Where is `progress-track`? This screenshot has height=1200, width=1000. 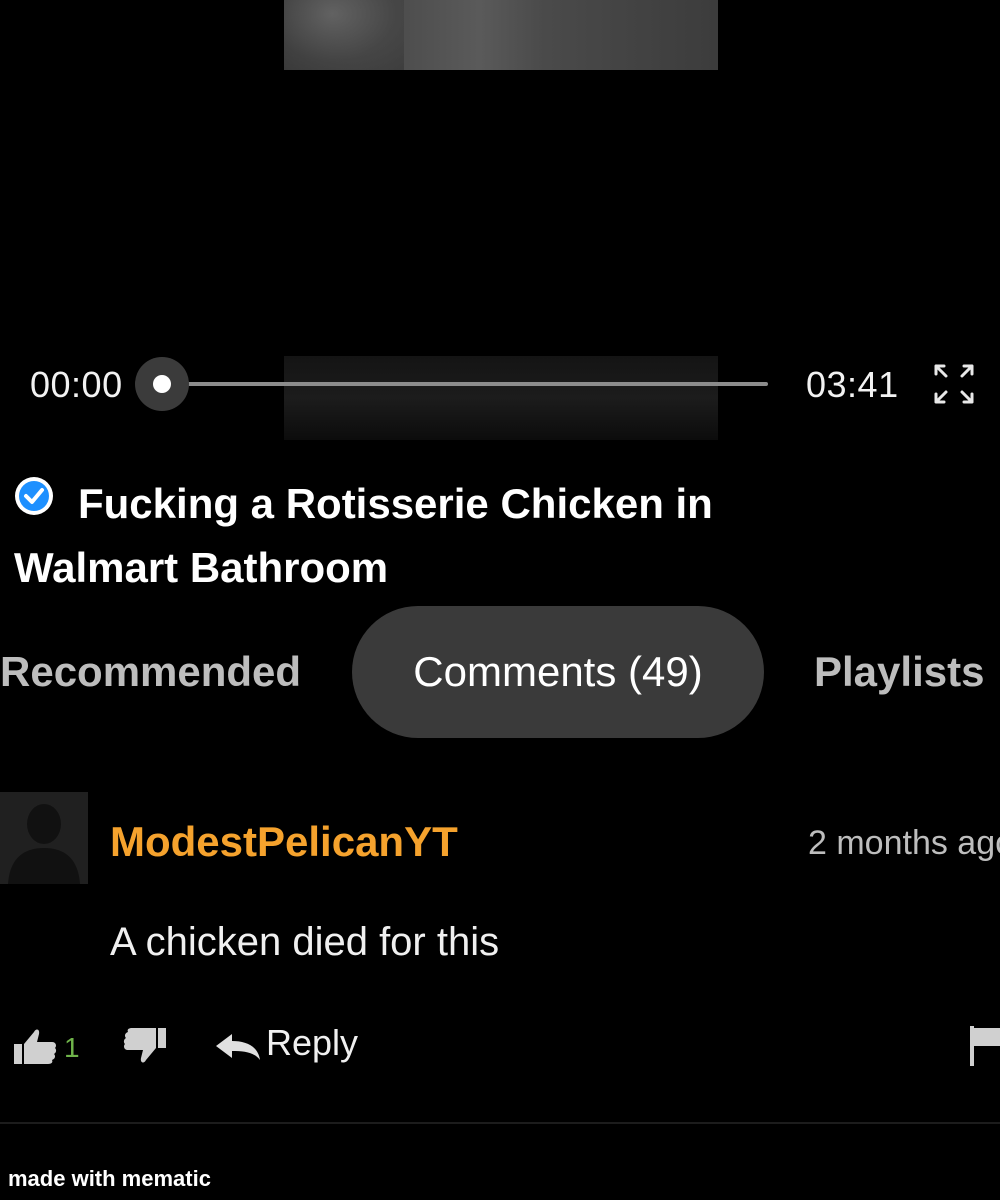 progress-track is located at coordinates (469, 384).